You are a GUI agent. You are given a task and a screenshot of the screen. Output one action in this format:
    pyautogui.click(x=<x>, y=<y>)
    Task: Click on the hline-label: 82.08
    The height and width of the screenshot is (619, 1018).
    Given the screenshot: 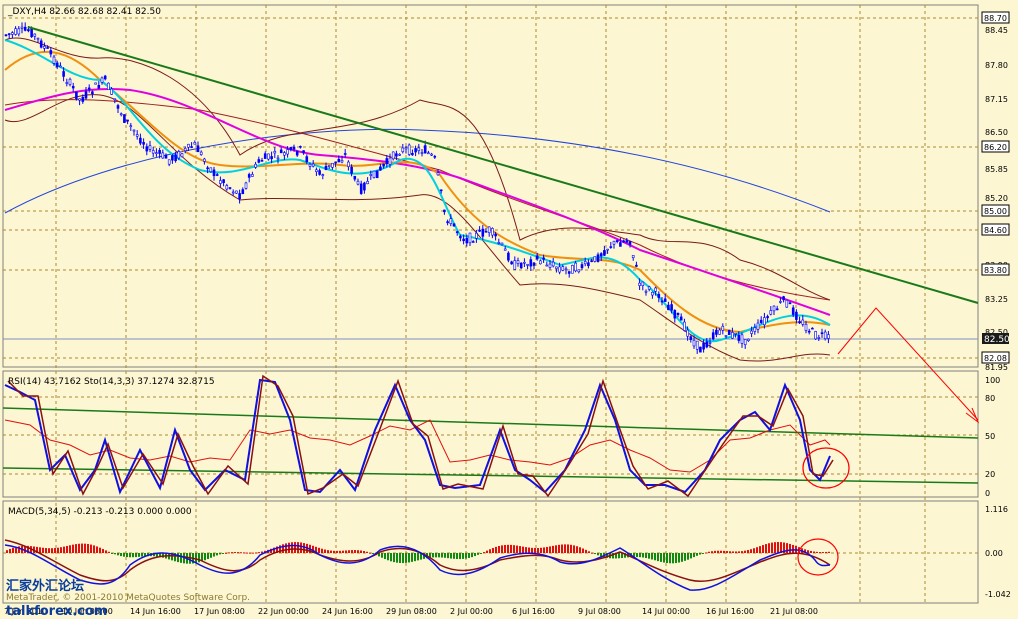 What is the action you would take?
    pyautogui.click(x=995, y=358)
    